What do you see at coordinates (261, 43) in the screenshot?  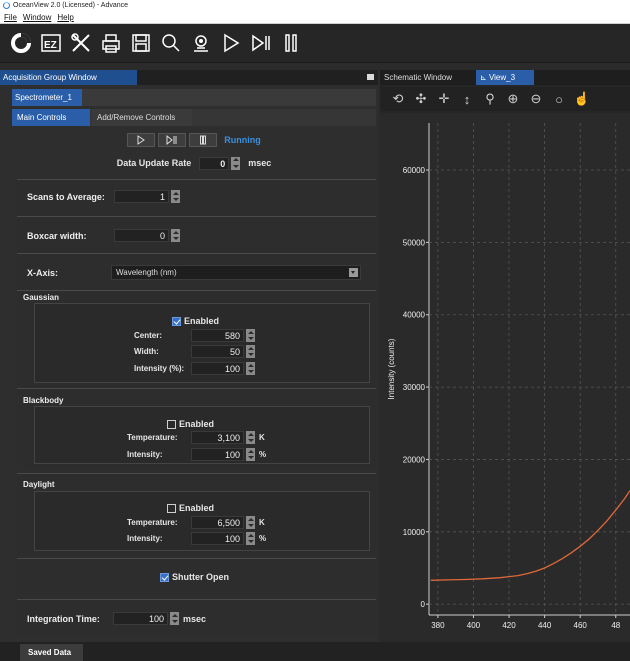 I see `step-icon` at bounding box center [261, 43].